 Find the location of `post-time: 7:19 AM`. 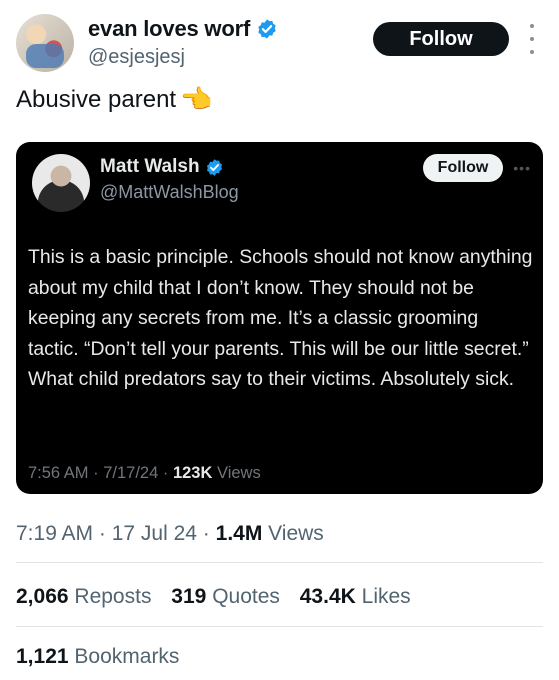

post-time: 7:19 AM is located at coordinates (54, 533).